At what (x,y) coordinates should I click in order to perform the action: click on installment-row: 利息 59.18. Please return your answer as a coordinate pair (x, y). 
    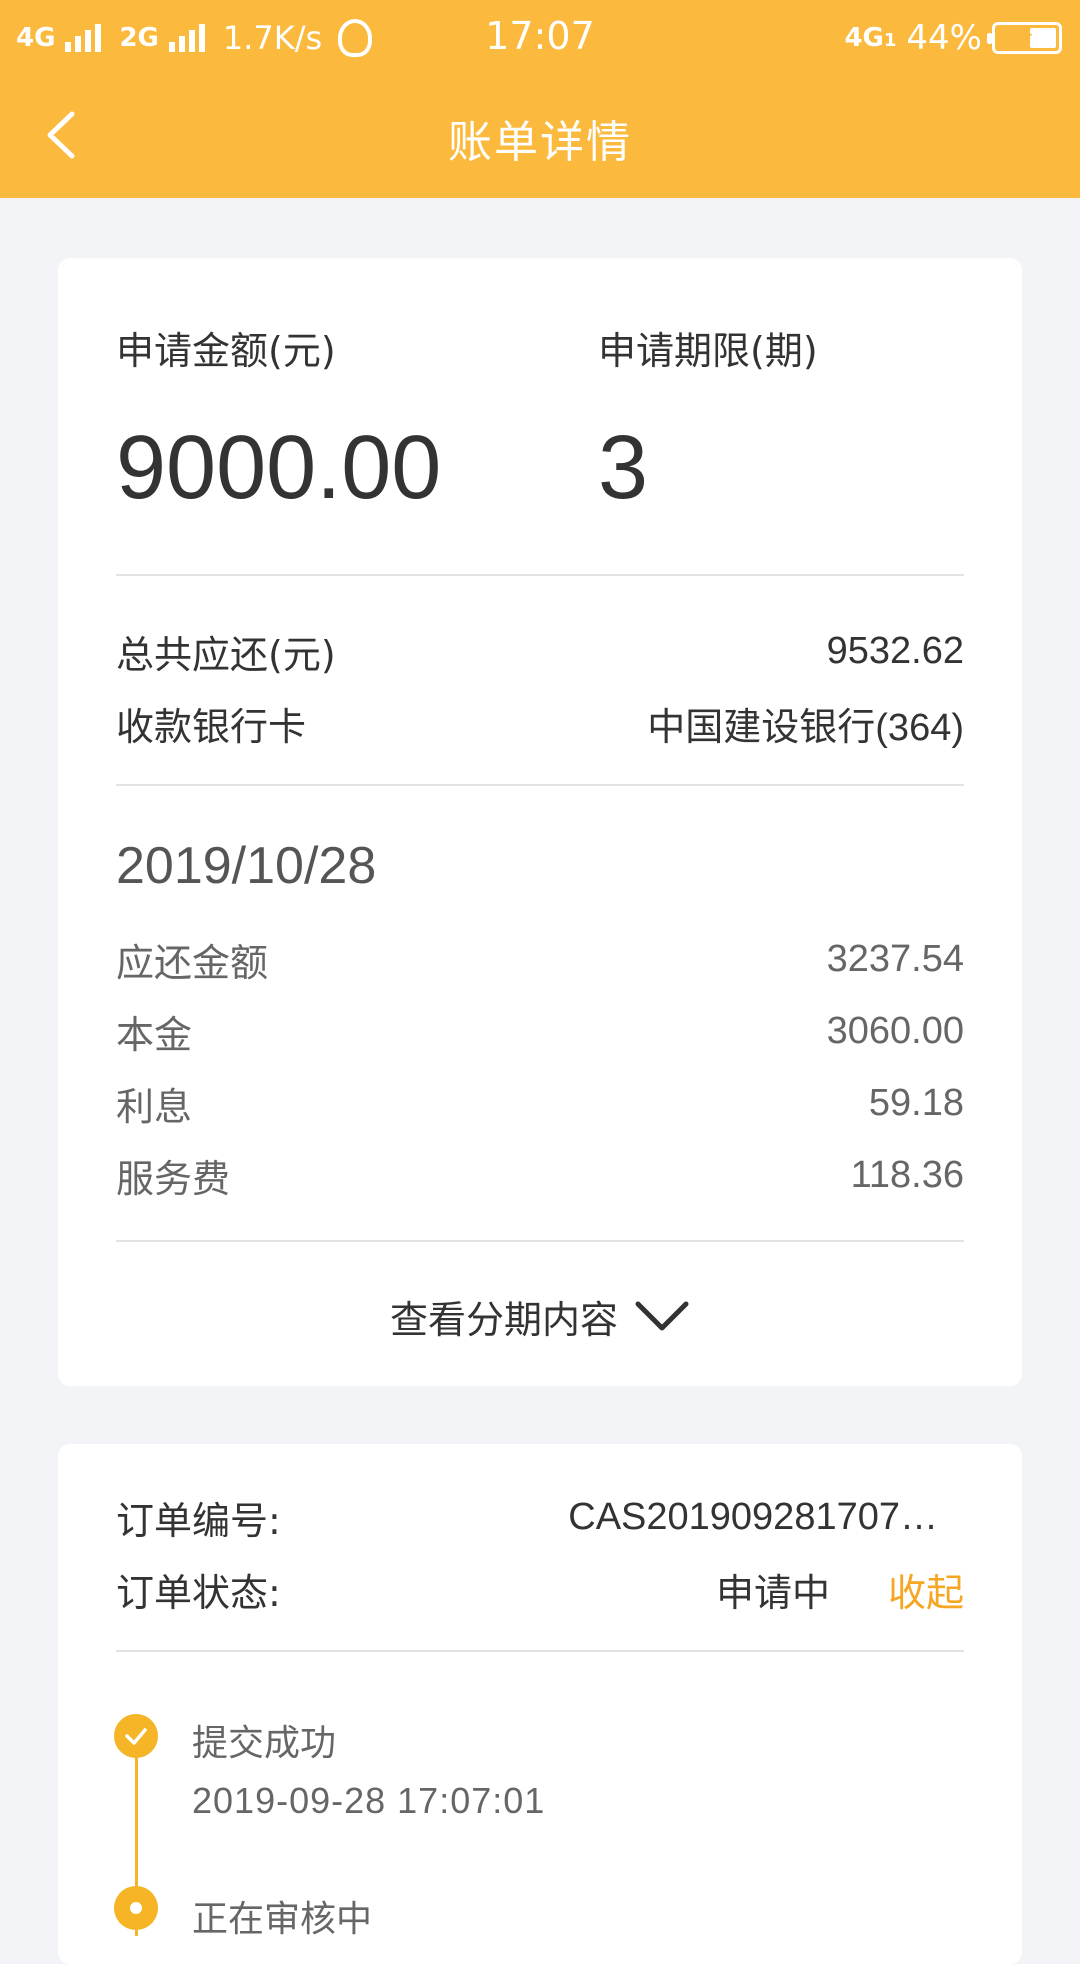
    Looking at the image, I should click on (540, 1103).